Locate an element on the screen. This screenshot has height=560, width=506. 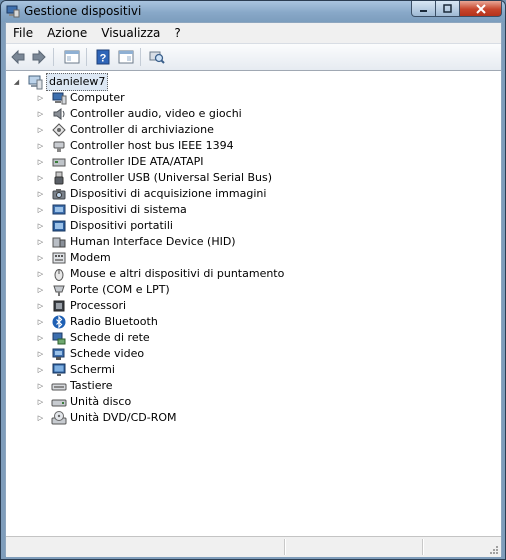
keyboard-icon is located at coordinates (59, 387).